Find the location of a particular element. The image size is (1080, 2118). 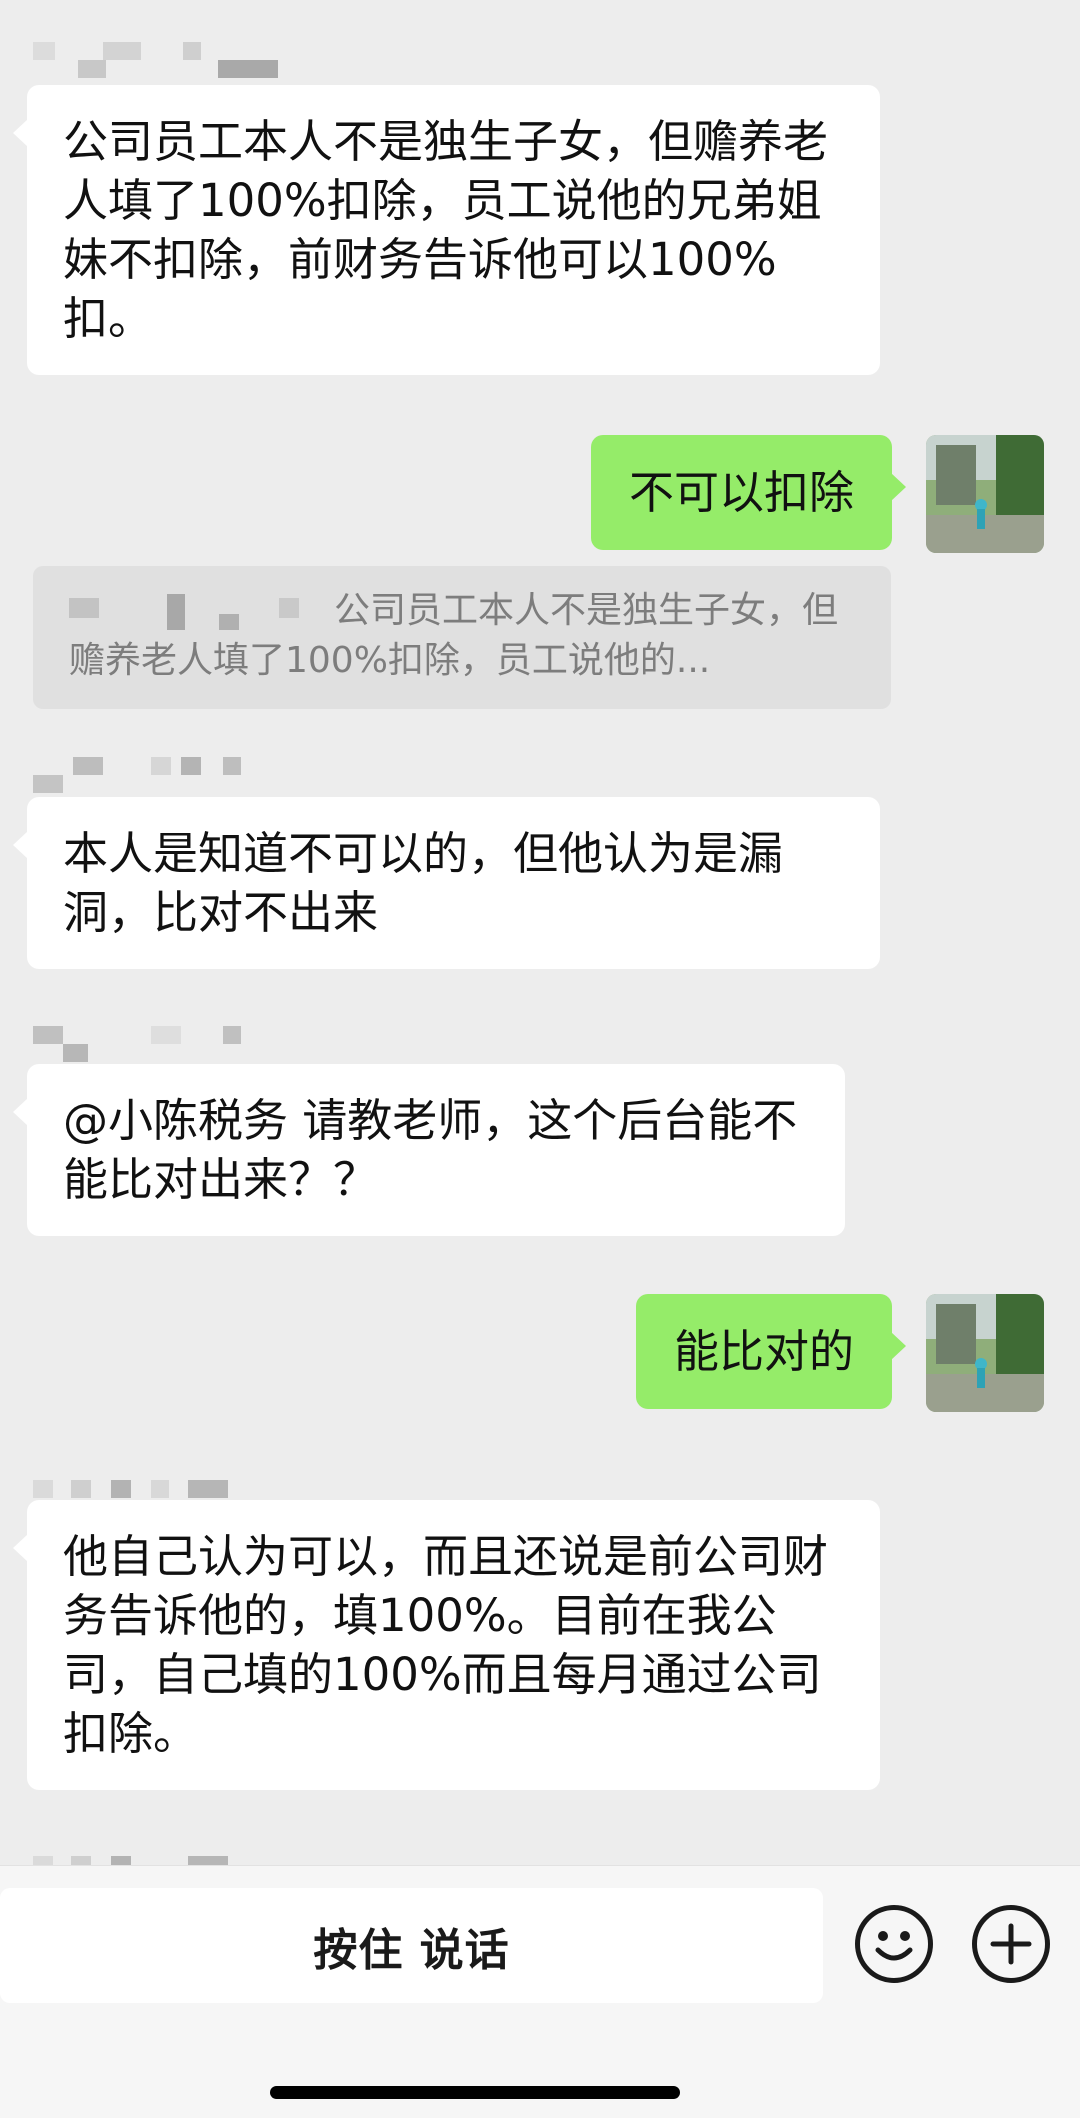

message-text: 不可以扣除 is located at coordinates (741, 492).